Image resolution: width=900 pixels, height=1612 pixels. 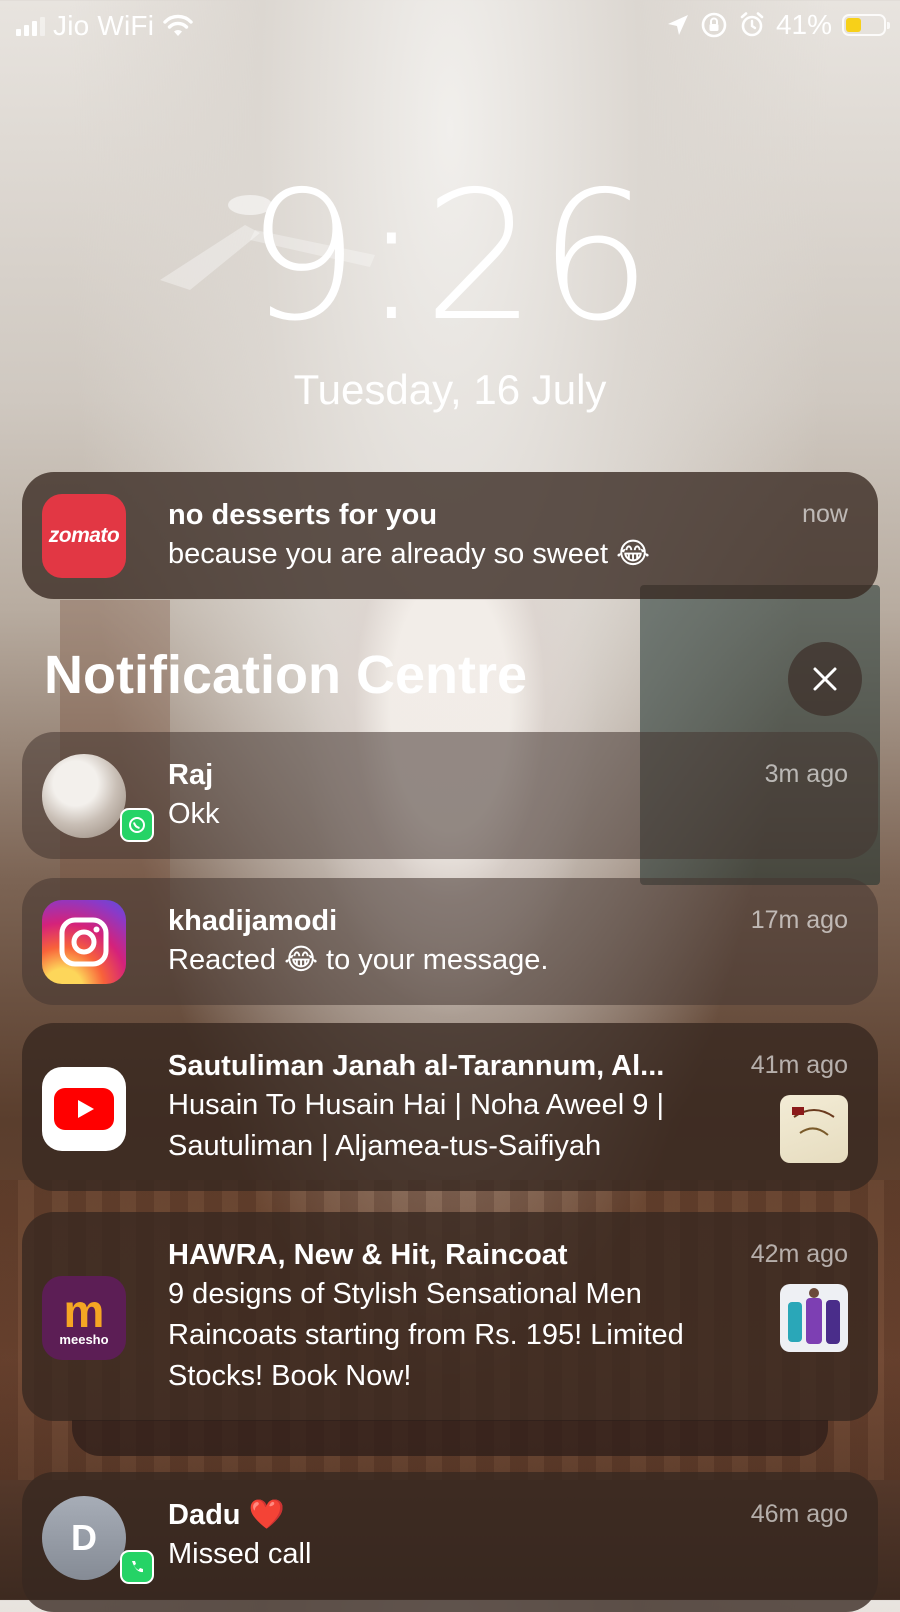 I want to click on whatsapp-badge-icon, so click(x=137, y=825).